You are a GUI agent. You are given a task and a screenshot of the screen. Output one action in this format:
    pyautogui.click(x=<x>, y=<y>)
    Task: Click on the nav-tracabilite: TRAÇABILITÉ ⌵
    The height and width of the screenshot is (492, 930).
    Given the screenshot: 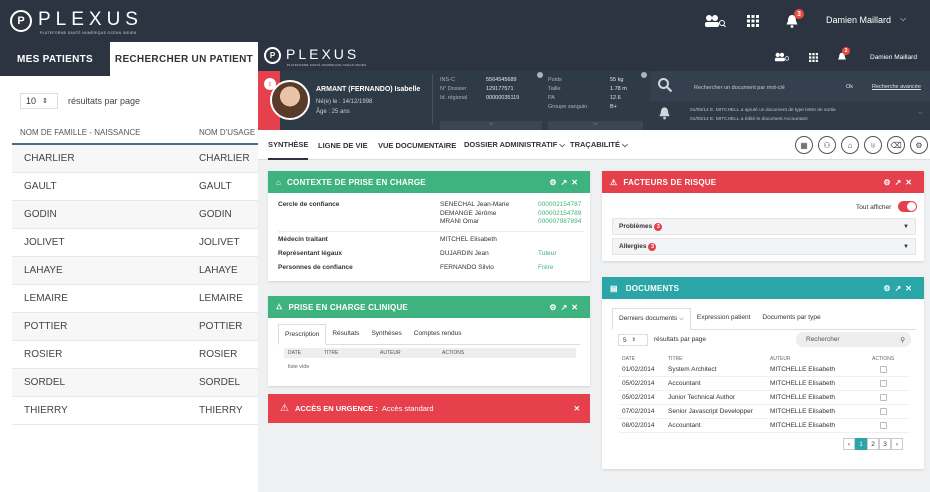 What is the action you would take?
    pyautogui.click(x=599, y=145)
    